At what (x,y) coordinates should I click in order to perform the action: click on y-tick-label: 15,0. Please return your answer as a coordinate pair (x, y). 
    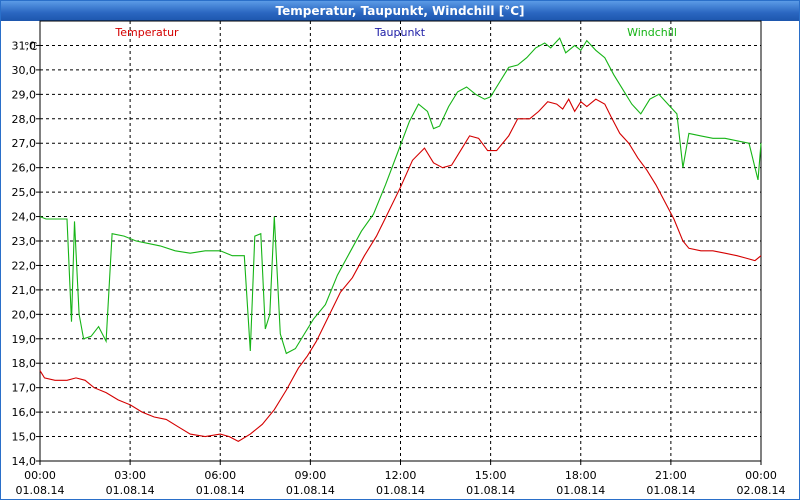
    Looking at the image, I should click on (24, 437).